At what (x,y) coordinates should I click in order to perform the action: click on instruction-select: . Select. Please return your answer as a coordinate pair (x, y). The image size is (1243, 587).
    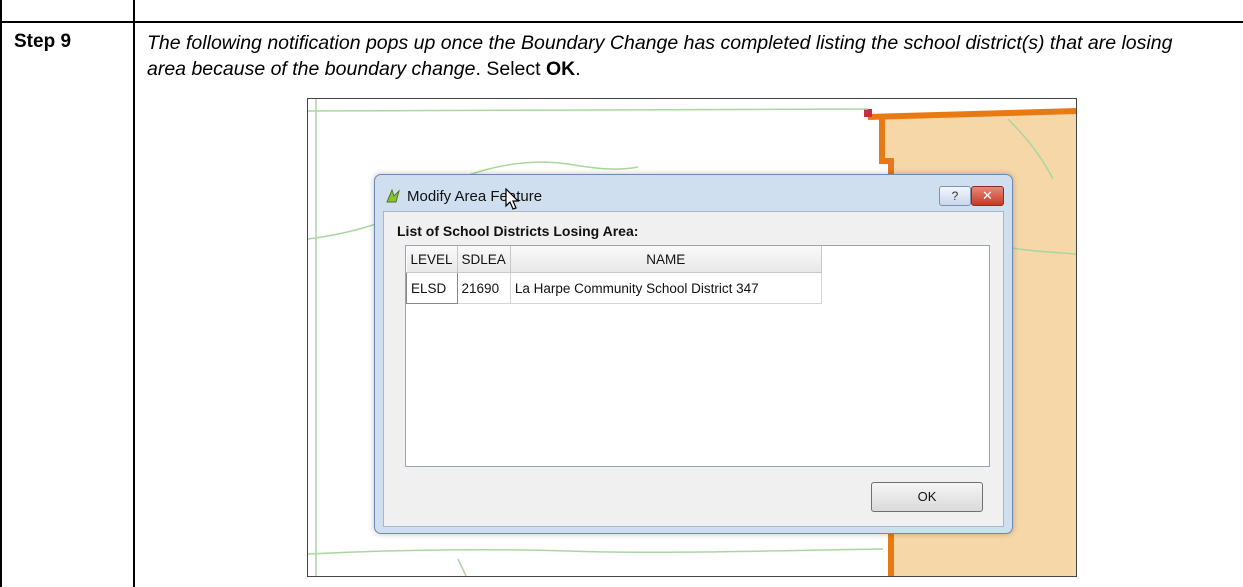
    Looking at the image, I should click on (510, 69).